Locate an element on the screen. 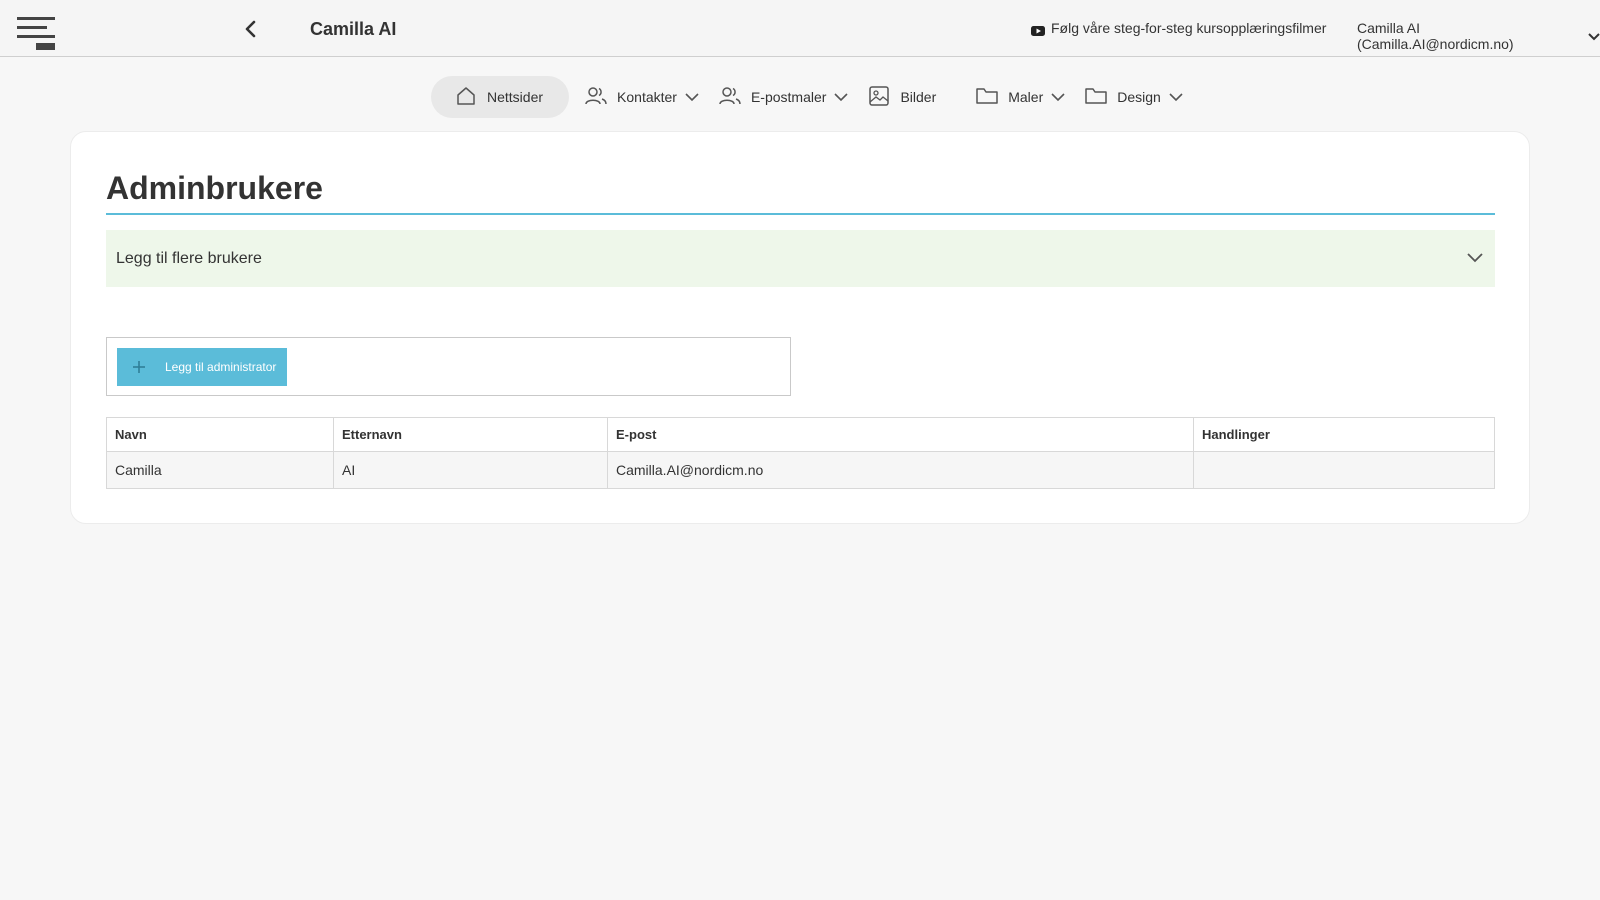 This screenshot has height=900, width=1600. nav-item-nettsider: Nettsider is located at coordinates (500, 97).